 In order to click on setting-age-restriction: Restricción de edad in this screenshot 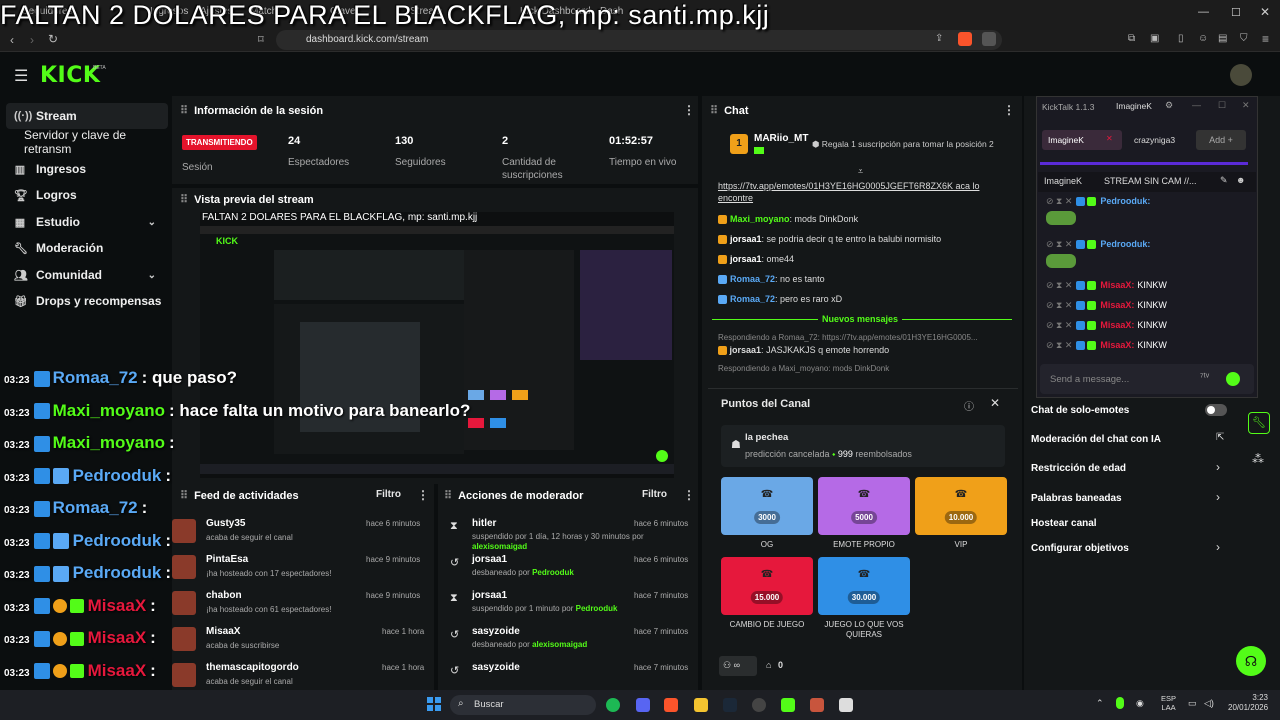, I will do `click(1078, 468)`.